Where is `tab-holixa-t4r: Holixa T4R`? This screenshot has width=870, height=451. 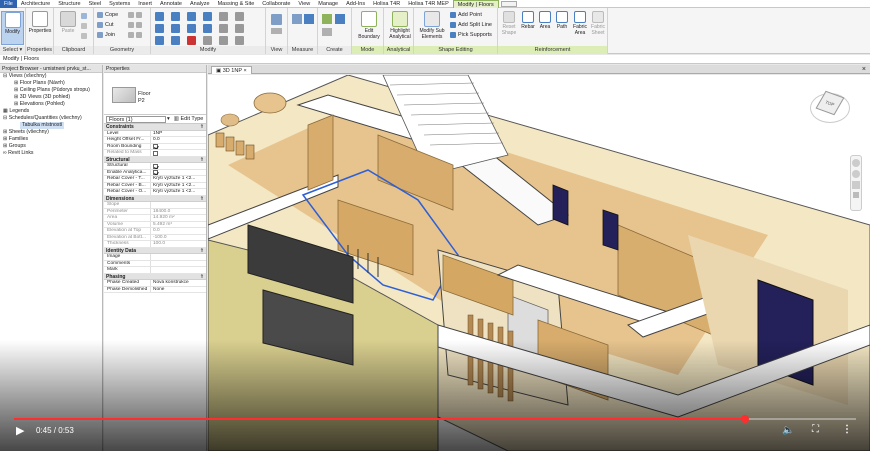
tab-holixa-t4r: Holixa T4R is located at coordinates (386, 4).